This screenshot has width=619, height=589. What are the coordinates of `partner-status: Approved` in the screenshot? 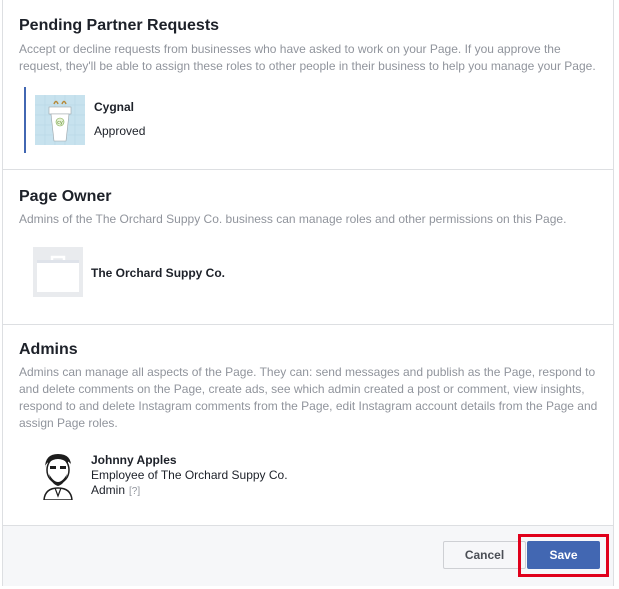 It's located at (120, 131).